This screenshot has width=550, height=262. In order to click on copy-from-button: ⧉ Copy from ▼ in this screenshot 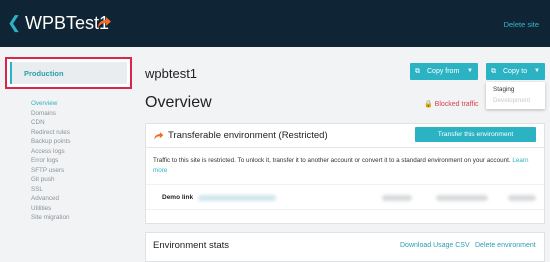, I will do `click(444, 71)`.